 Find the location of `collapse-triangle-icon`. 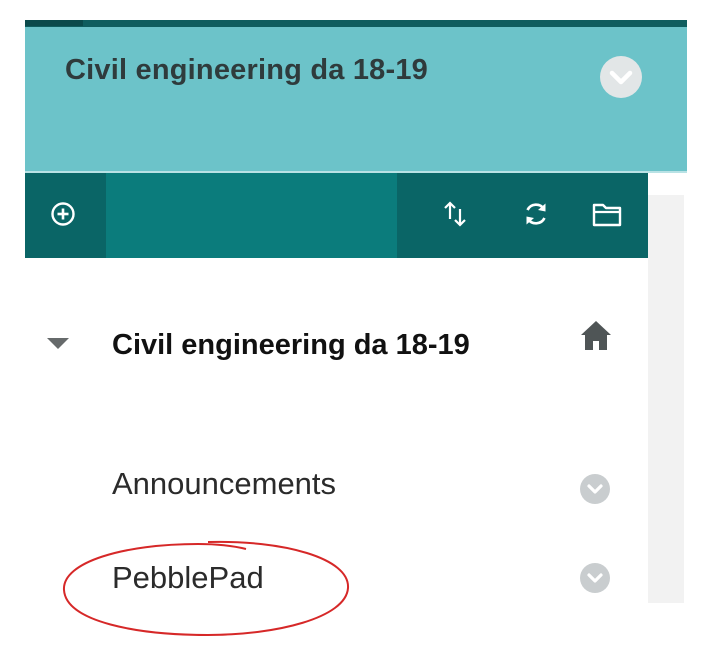

collapse-triangle-icon is located at coordinates (58, 343).